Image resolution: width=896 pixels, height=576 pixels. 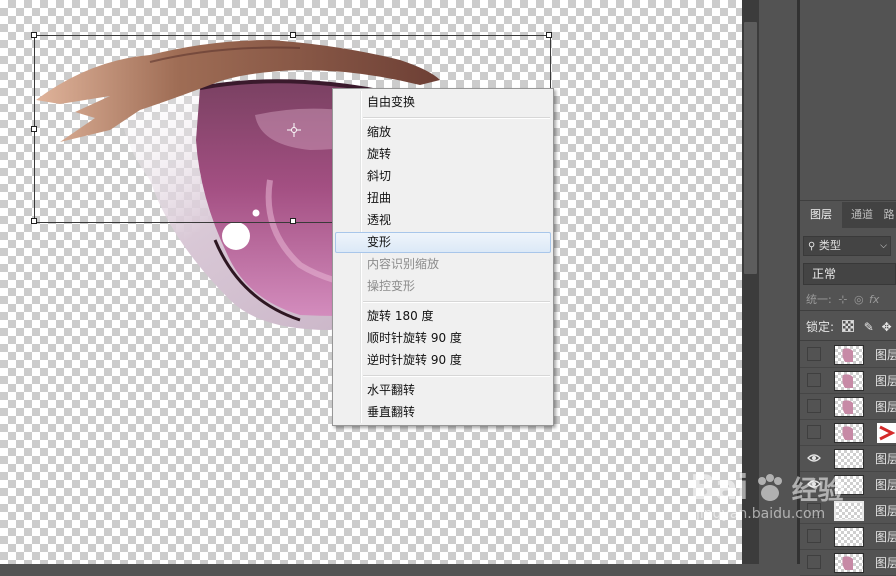 I want to click on blend-mode-value: 正常, so click(x=824, y=274).